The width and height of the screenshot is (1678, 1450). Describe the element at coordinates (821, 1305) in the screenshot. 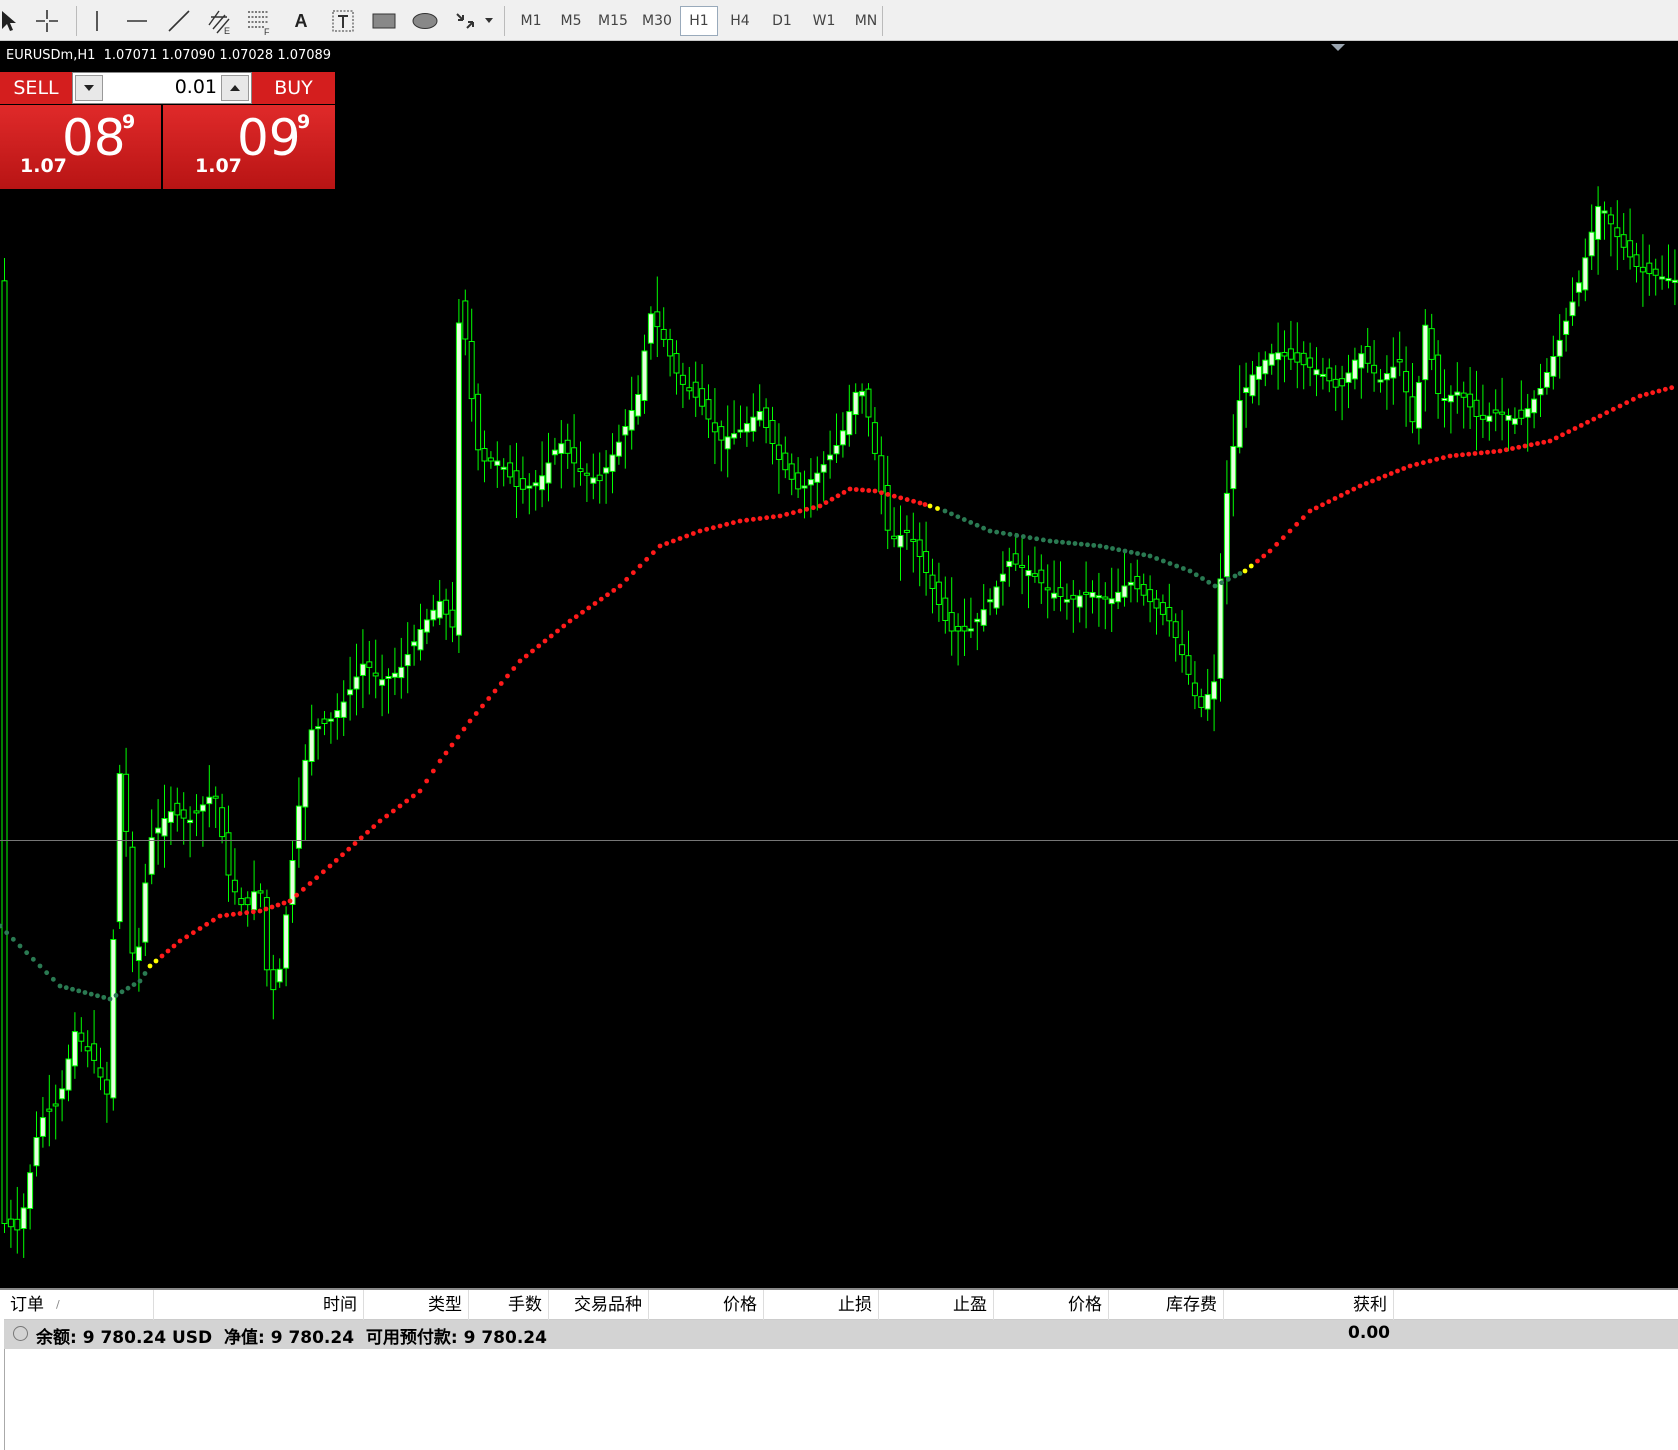

I see `column-header: 止损` at that location.